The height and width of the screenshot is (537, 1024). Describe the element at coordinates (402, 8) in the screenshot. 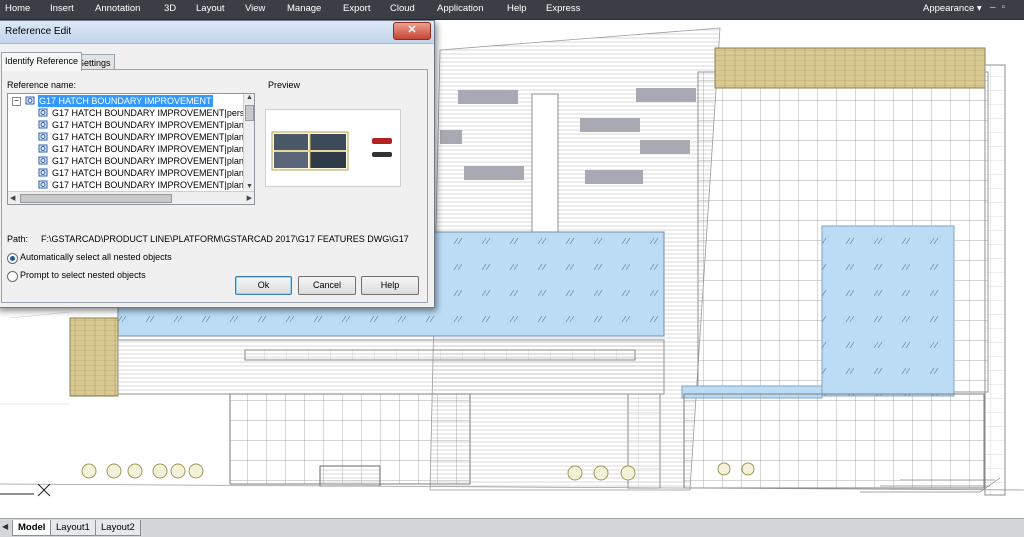

I see `menu-cloud: Cloud` at that location.